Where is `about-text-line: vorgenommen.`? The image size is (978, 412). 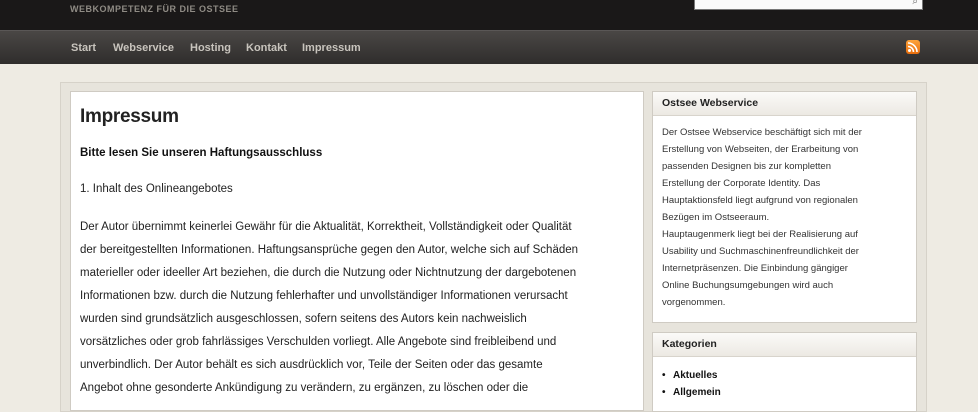 about-text-line: vorgenommen. is located at coordinates (694, 302).